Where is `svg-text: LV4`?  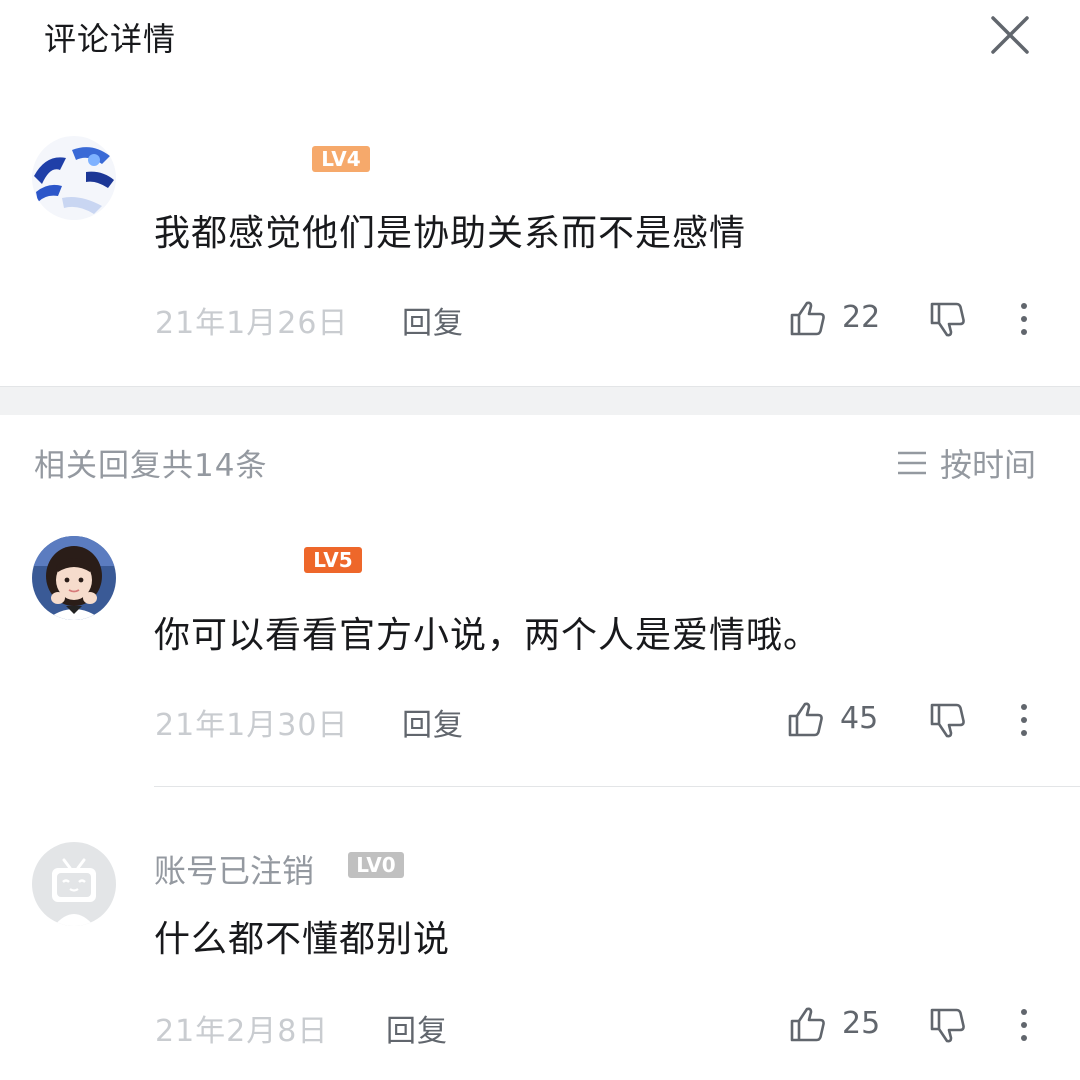
svg-text: LV4 is located at coordinates (340, 159).